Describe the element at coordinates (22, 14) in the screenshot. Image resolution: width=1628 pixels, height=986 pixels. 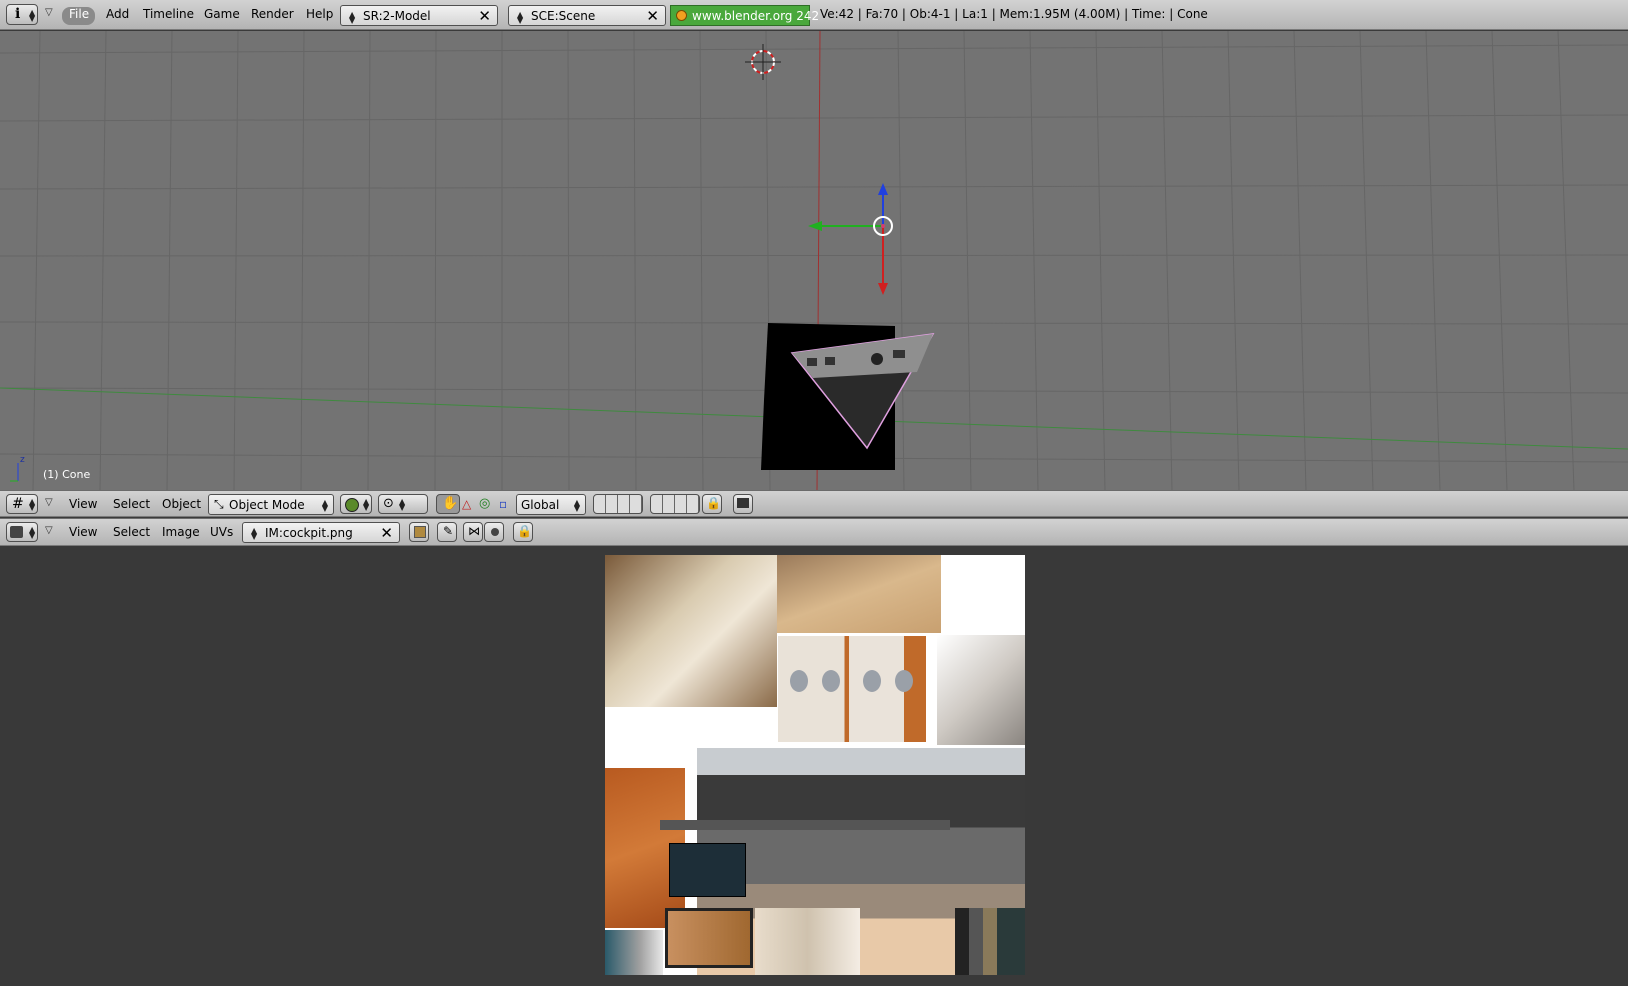
I see `editor-type-button: i ▲ ▼` at that location.